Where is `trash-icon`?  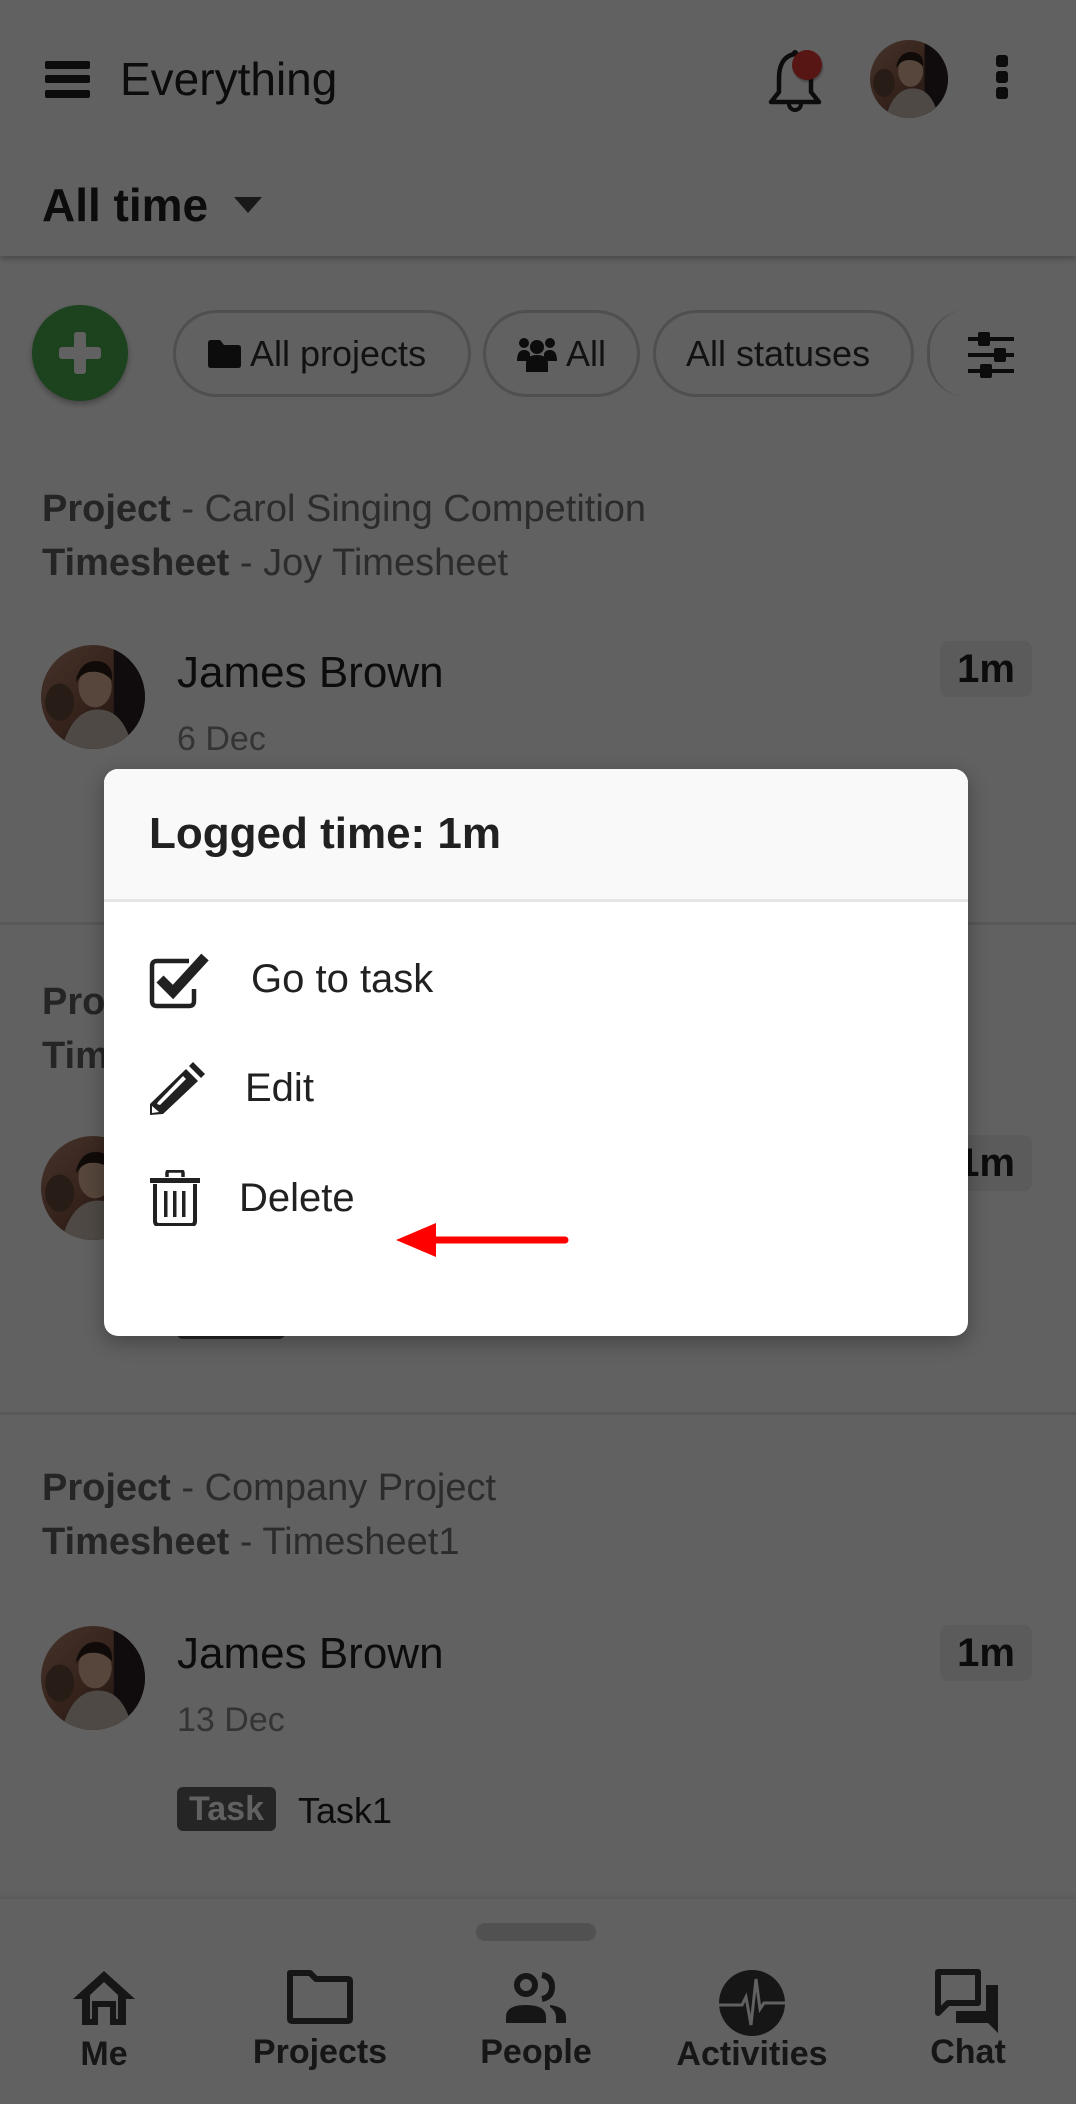
trash-icon is located at coordinates (175, 1198).